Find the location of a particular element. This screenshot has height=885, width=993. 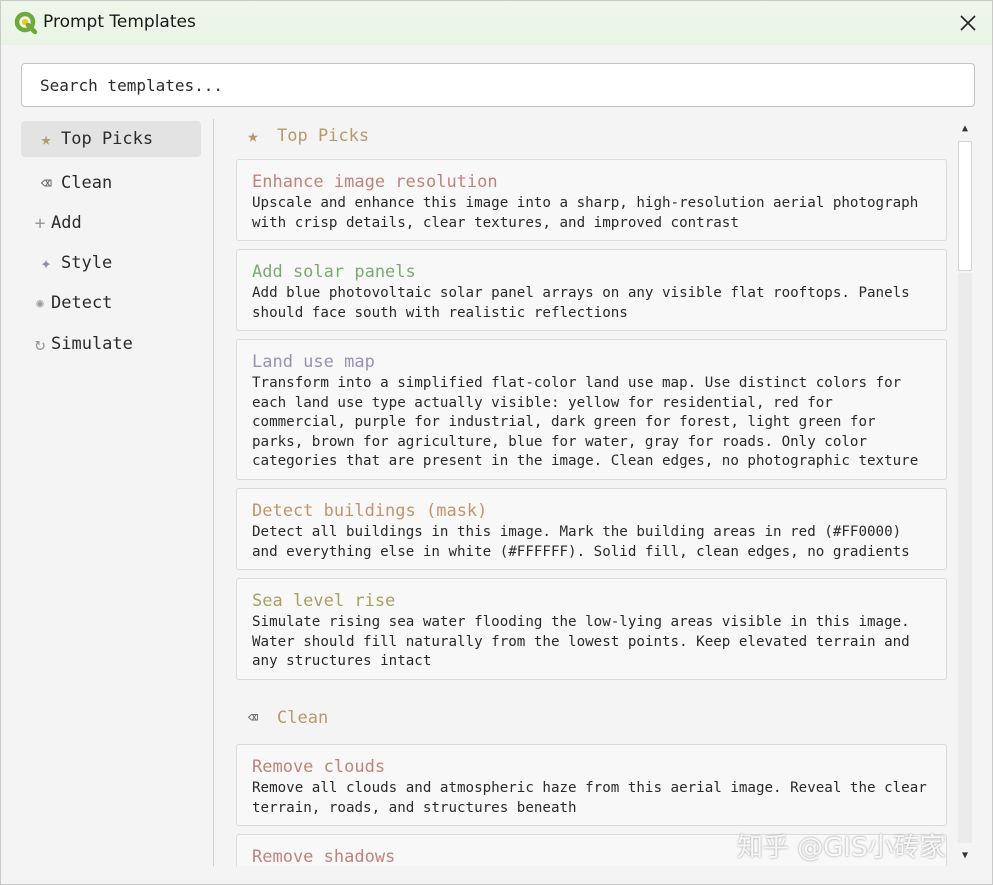

sidebar-item-detect: ◉ Detect is located at coordinates (111, 303).